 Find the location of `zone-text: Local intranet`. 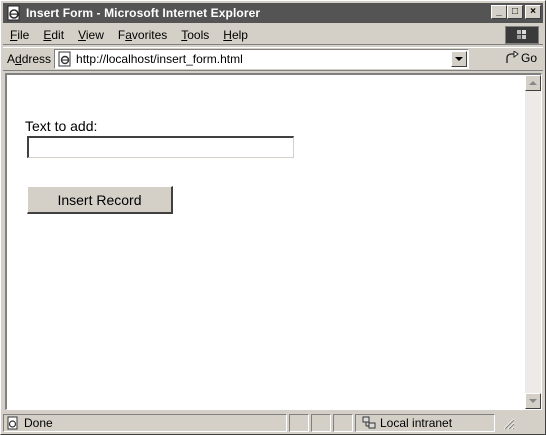

zone-text: Local intranet is located at coordinates (416, 422).